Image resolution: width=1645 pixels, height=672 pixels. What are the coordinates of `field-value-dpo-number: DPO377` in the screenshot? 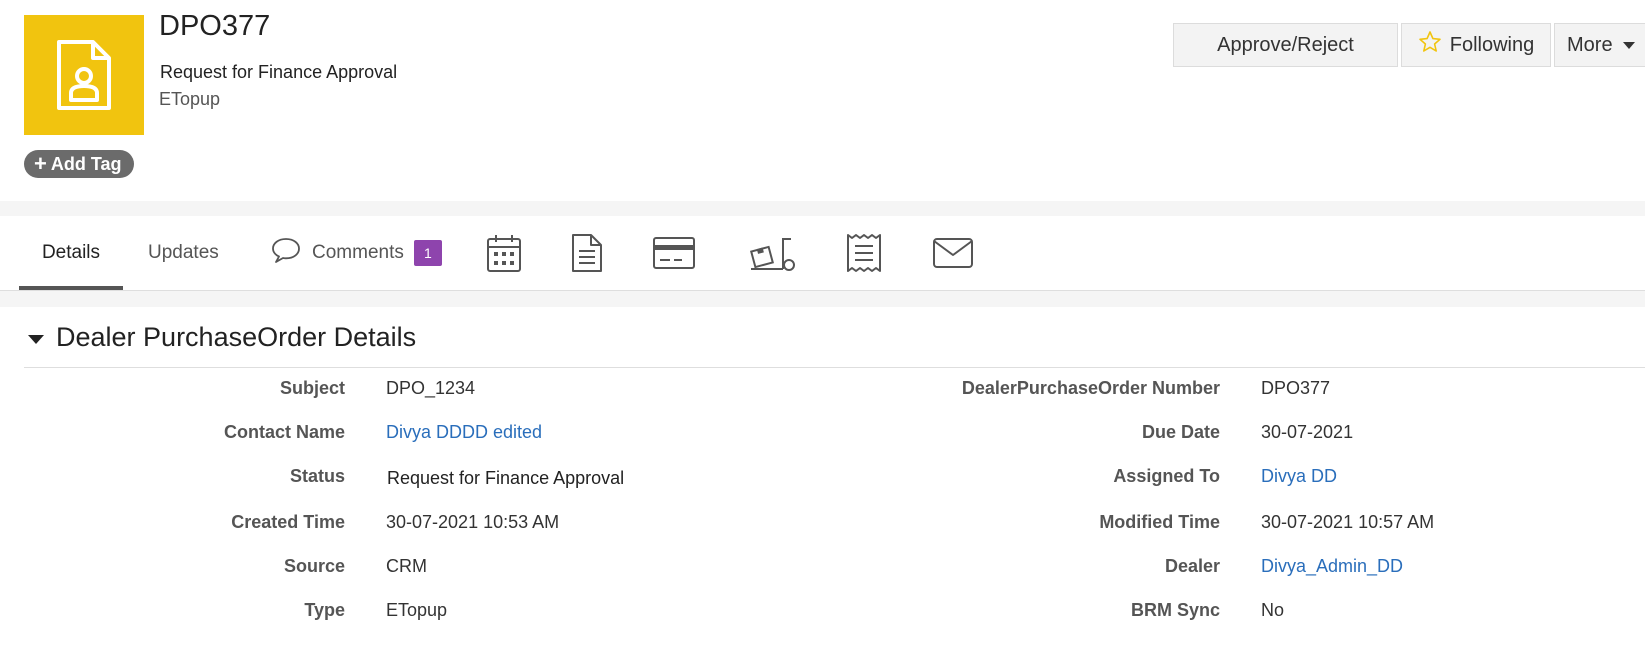 It's located at (1296, 388).